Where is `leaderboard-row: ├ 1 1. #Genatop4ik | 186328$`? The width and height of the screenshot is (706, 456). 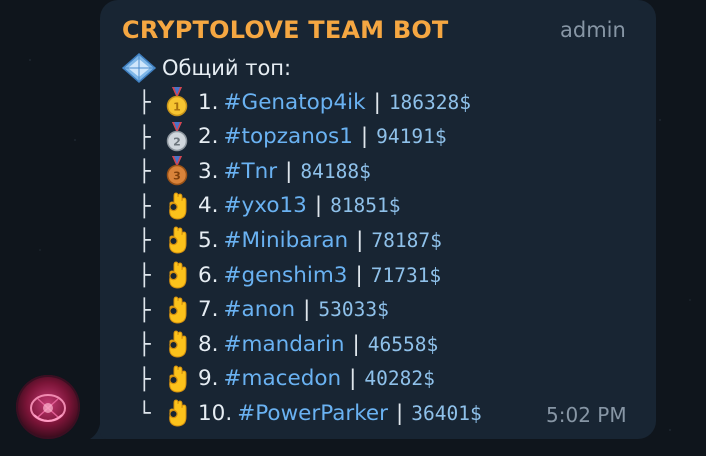
leaderboard-row: ├ 1 1. #Genatop4ik | 186328$ is located at coordinates (304, 102).